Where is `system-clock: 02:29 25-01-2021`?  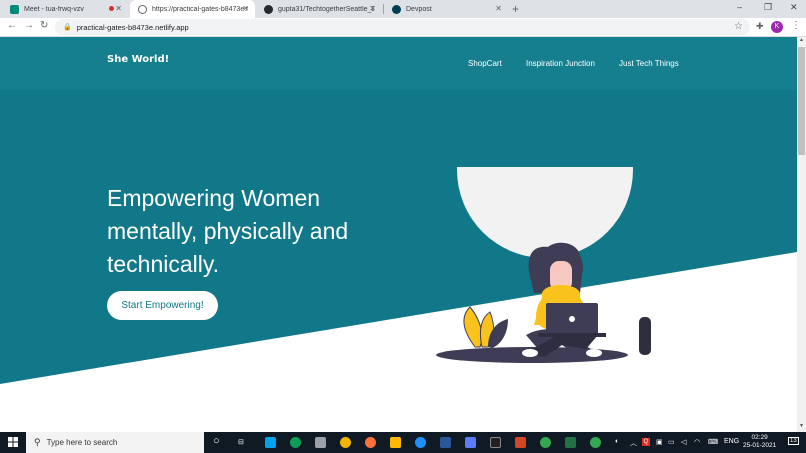
system-clock: 02:29 25-01-2021 is located at coordinates (759, 442).